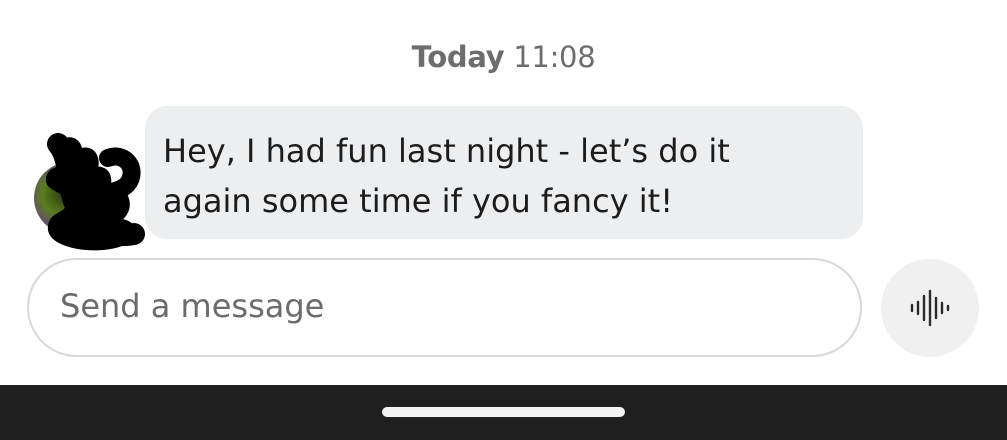 This screenshot has width=1007, height=440. I want to click on audio-waveform-icon, so click(930, 308).